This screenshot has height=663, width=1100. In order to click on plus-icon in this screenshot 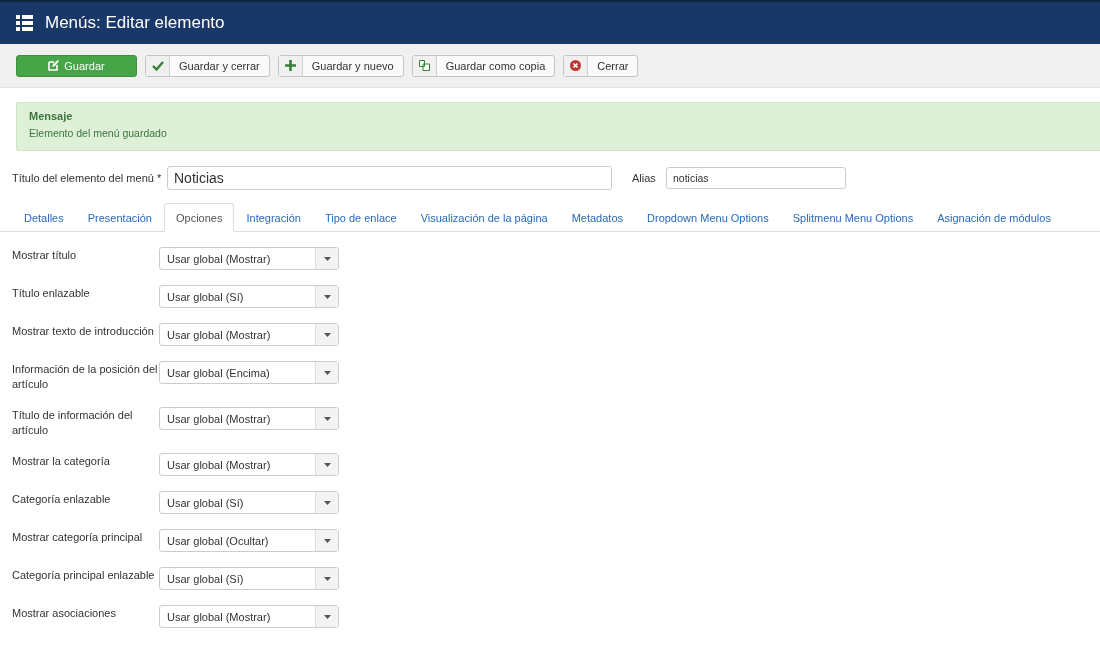, I will do `click(290, 65)`.